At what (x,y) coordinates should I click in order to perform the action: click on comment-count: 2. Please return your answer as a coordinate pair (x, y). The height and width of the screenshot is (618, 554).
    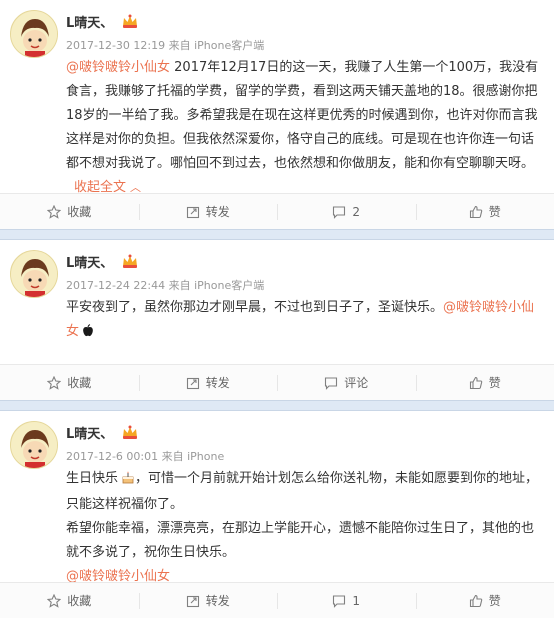
    Looking at the image, I should click on (356, 211).